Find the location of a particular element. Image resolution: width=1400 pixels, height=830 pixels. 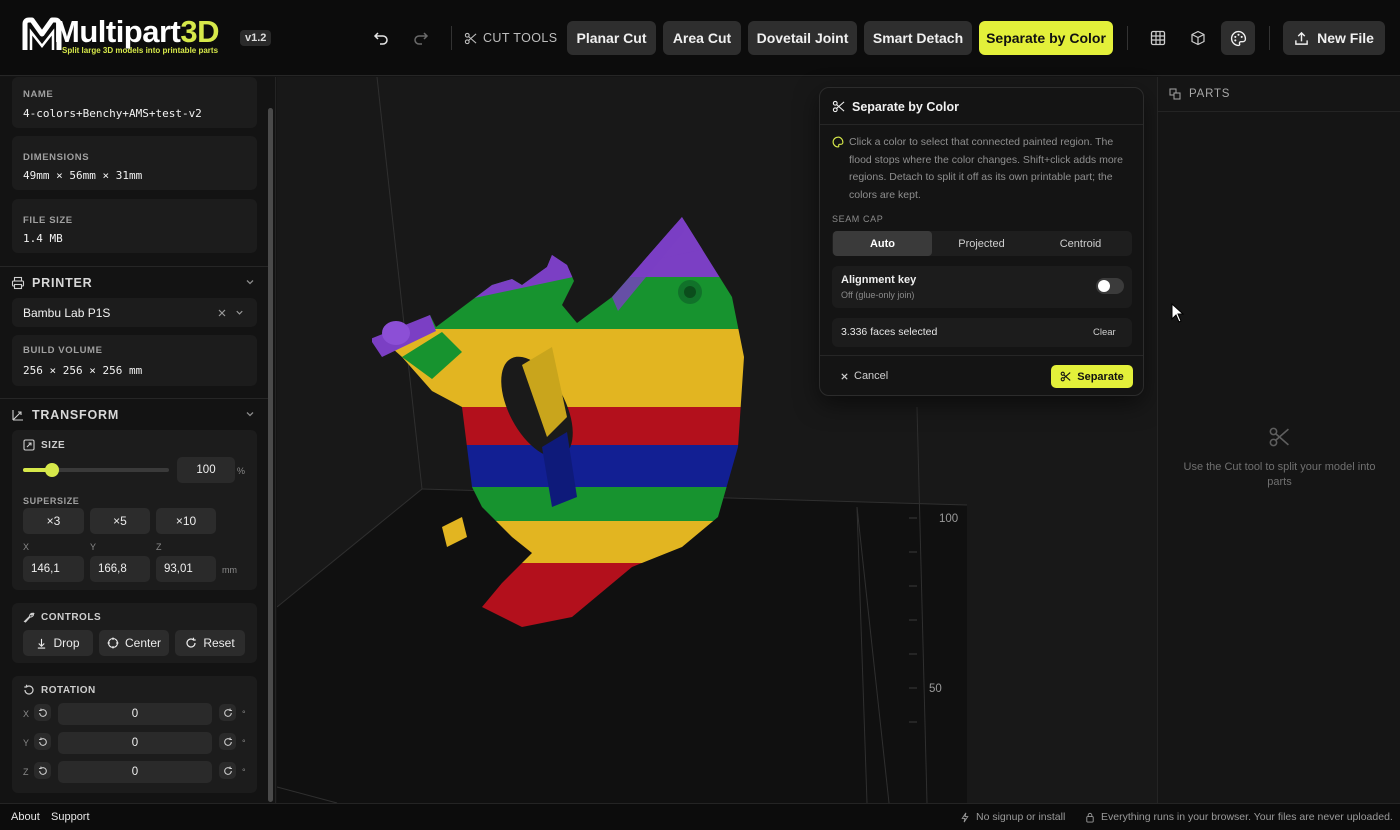

build-volume-value: 256 × 256 × 256 mm is located at coordinates (83, 370).